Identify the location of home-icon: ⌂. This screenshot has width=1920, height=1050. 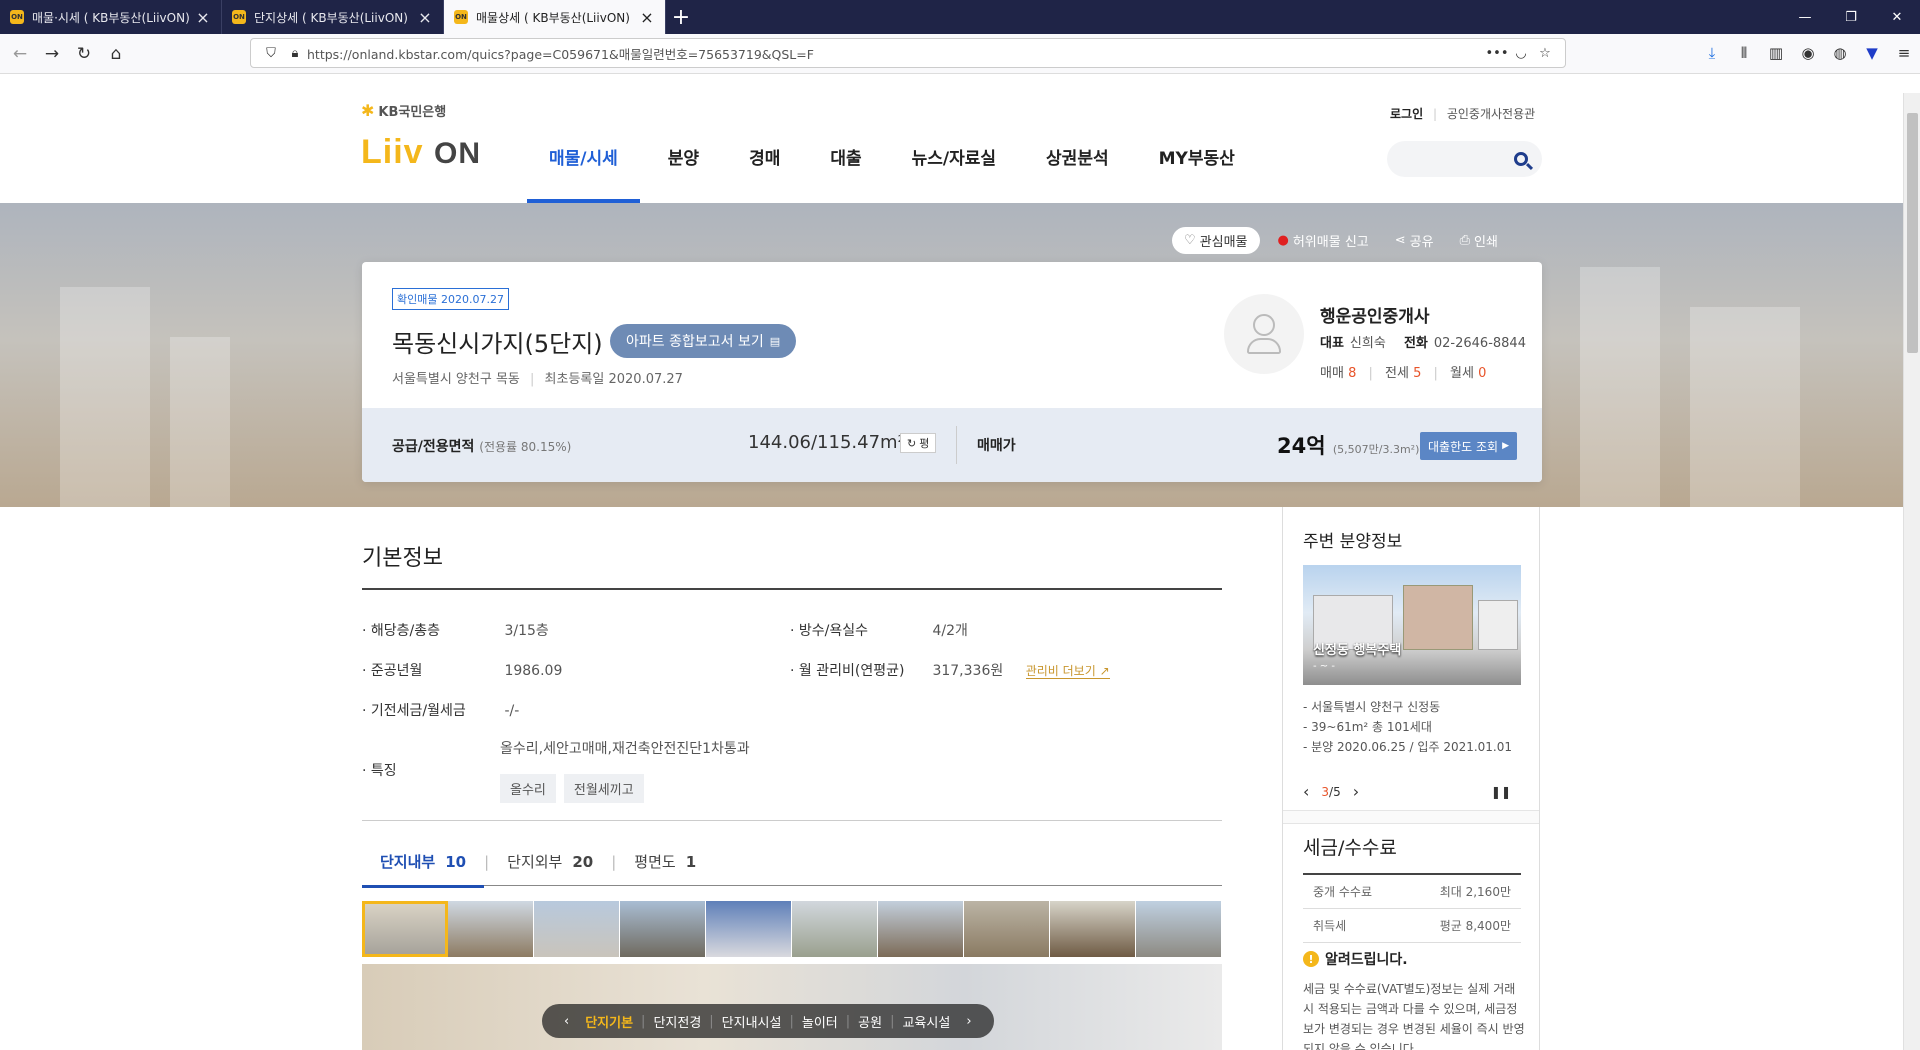
(116, 54).